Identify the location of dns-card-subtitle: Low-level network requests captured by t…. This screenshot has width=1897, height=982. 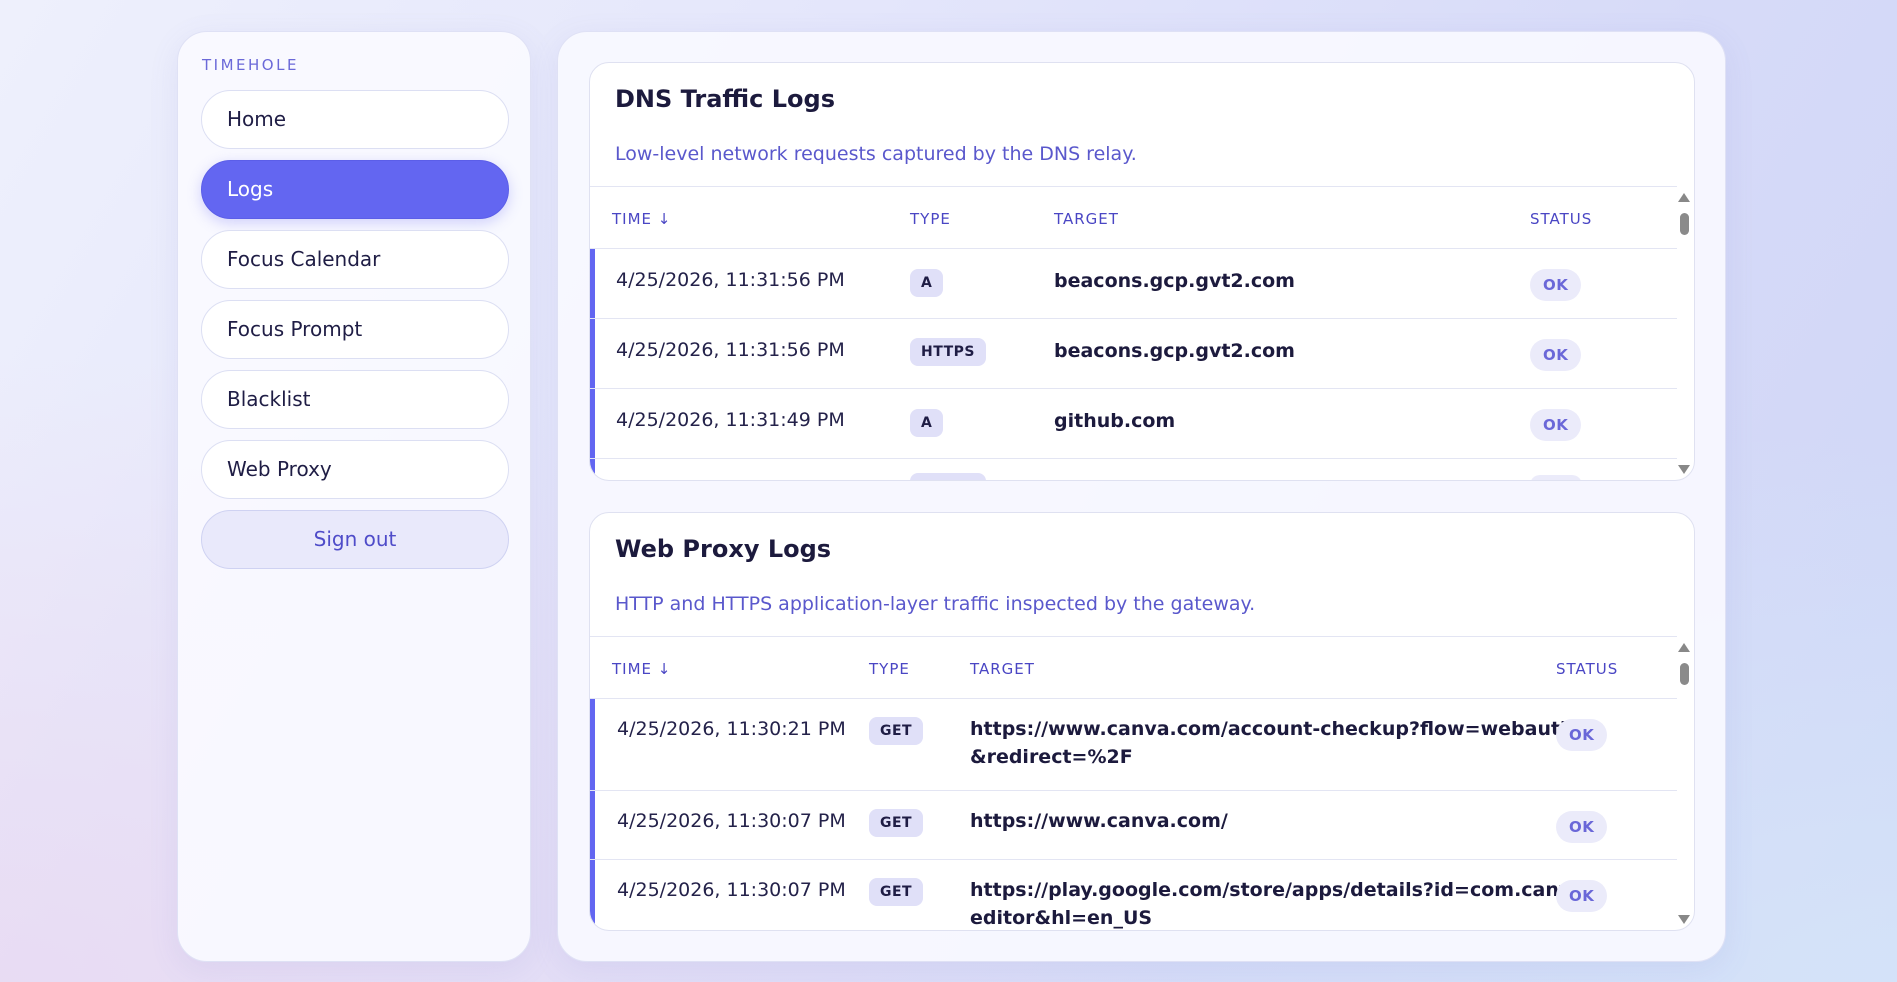
(876, 154).